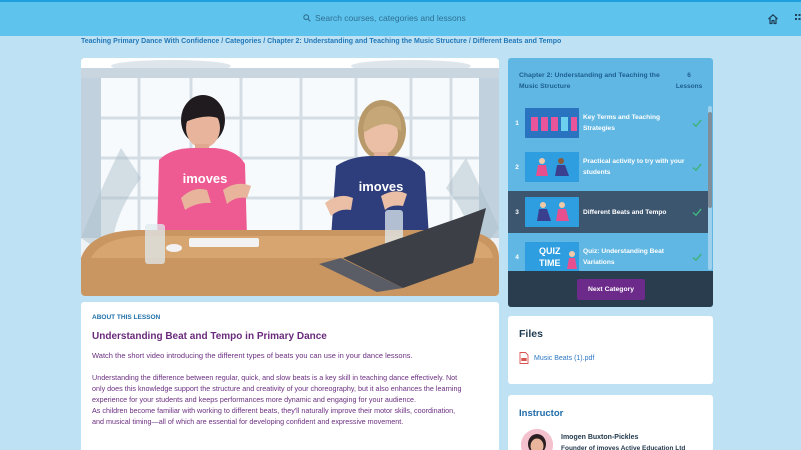 Image resolution: width=801 pixels, height=450 pixels. What do you see at coordinates (524, 358) in the screenshot?
I see `pdf-icon` at bounding box center [524, 358].